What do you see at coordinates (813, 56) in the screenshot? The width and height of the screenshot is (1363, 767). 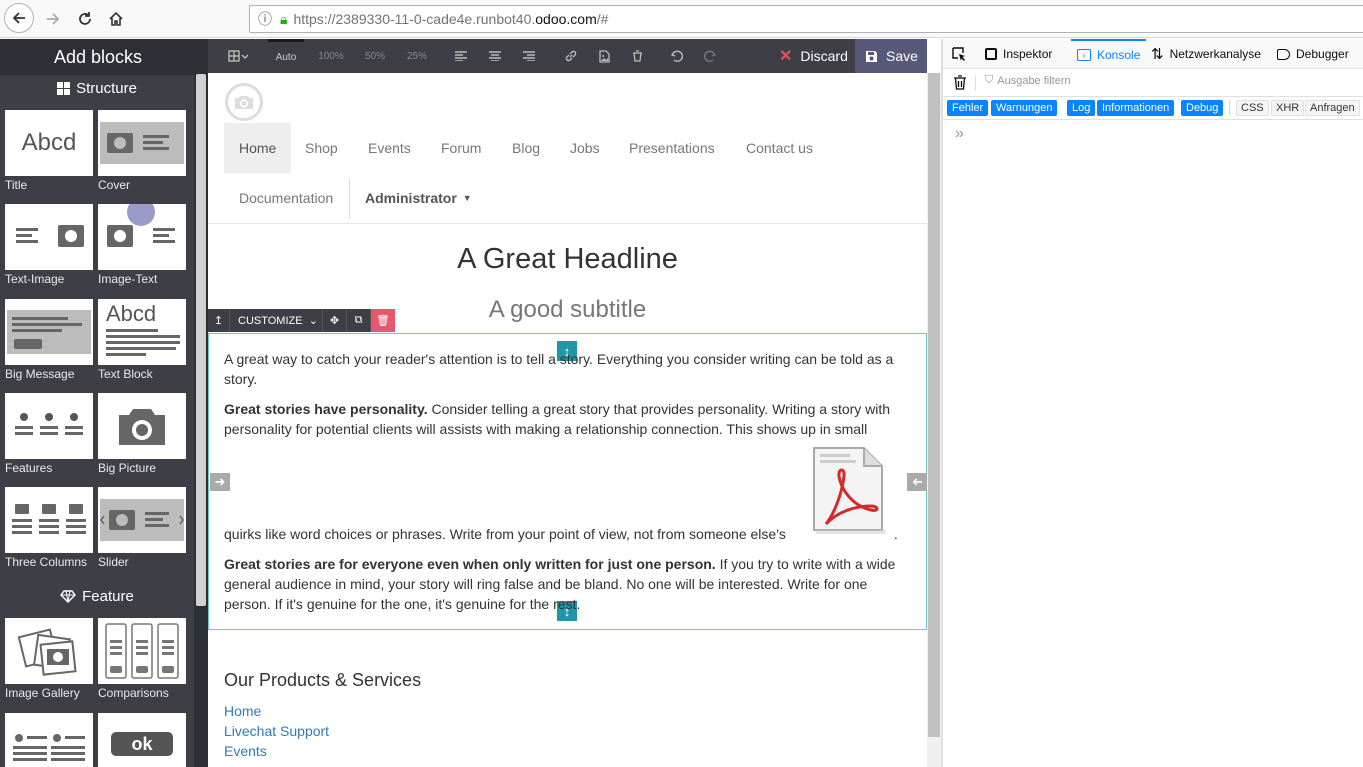 I see `discard-button: ✕ Discard` at bounding box center [813, 56].